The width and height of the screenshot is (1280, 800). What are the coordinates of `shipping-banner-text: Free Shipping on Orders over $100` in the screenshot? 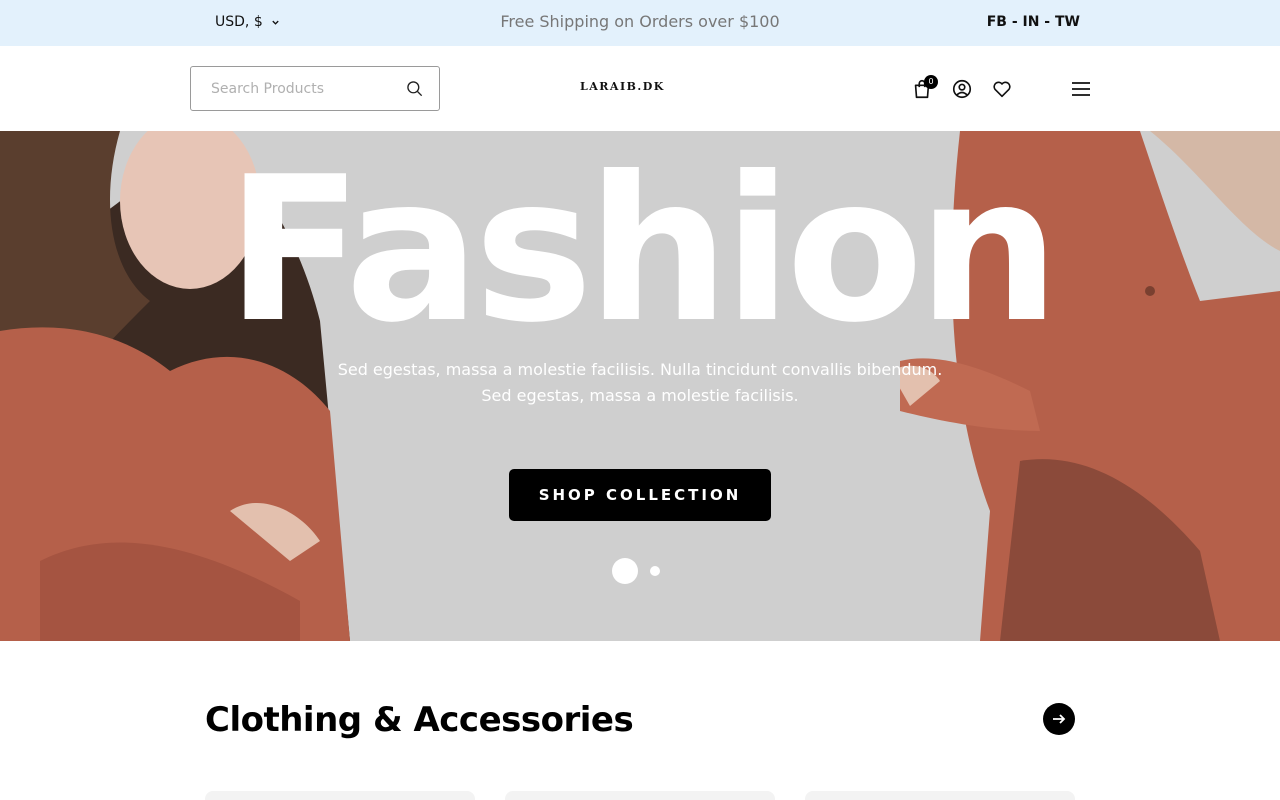 It's located at (640, 21).